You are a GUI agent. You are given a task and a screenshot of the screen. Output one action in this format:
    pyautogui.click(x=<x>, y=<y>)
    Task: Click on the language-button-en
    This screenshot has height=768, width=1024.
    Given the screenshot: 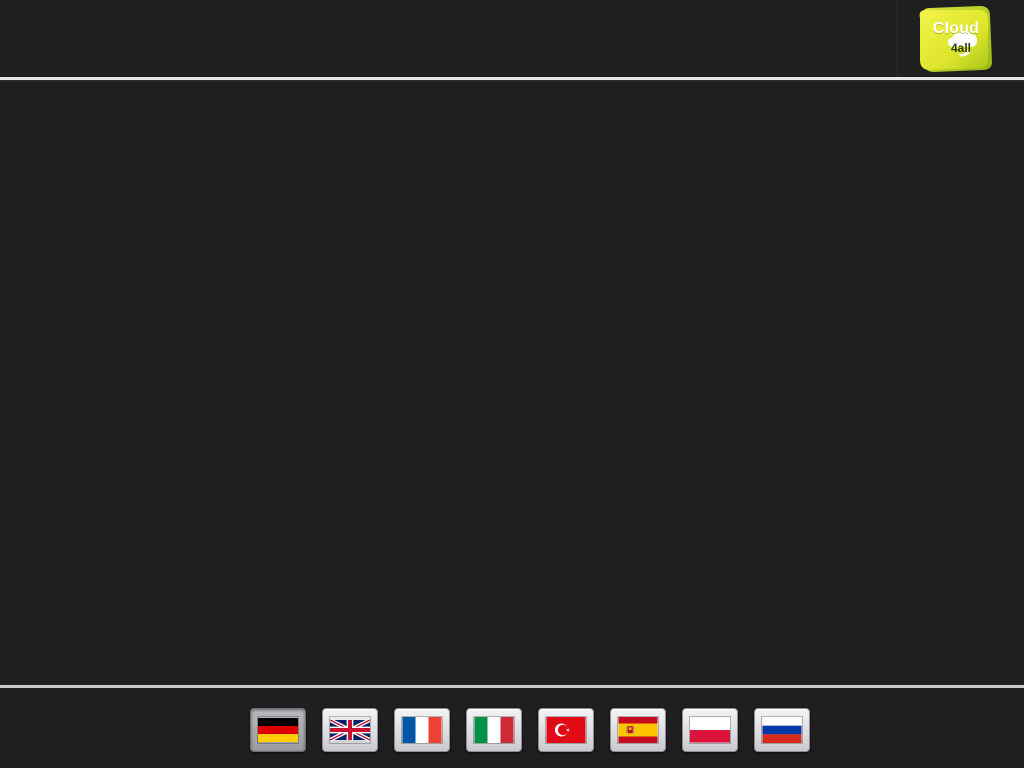 What is the action you would take?
    pyautogui.click(x=350, y=730)
    